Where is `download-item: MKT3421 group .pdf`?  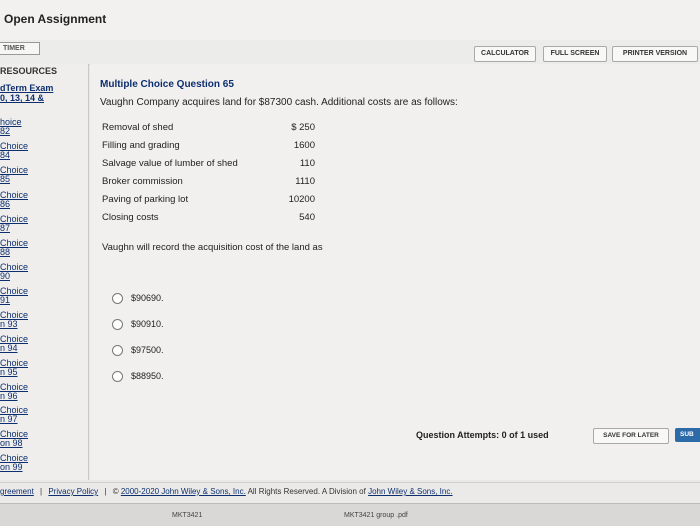 download-item: MKT3421 group .pdf is located at coordinates (376, 515).